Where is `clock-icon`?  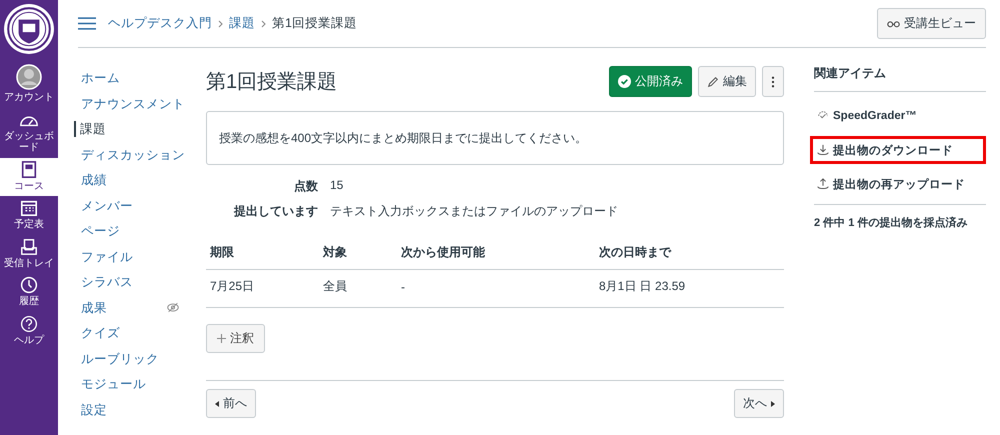
clock-icon is located at coordinates (29, 285).